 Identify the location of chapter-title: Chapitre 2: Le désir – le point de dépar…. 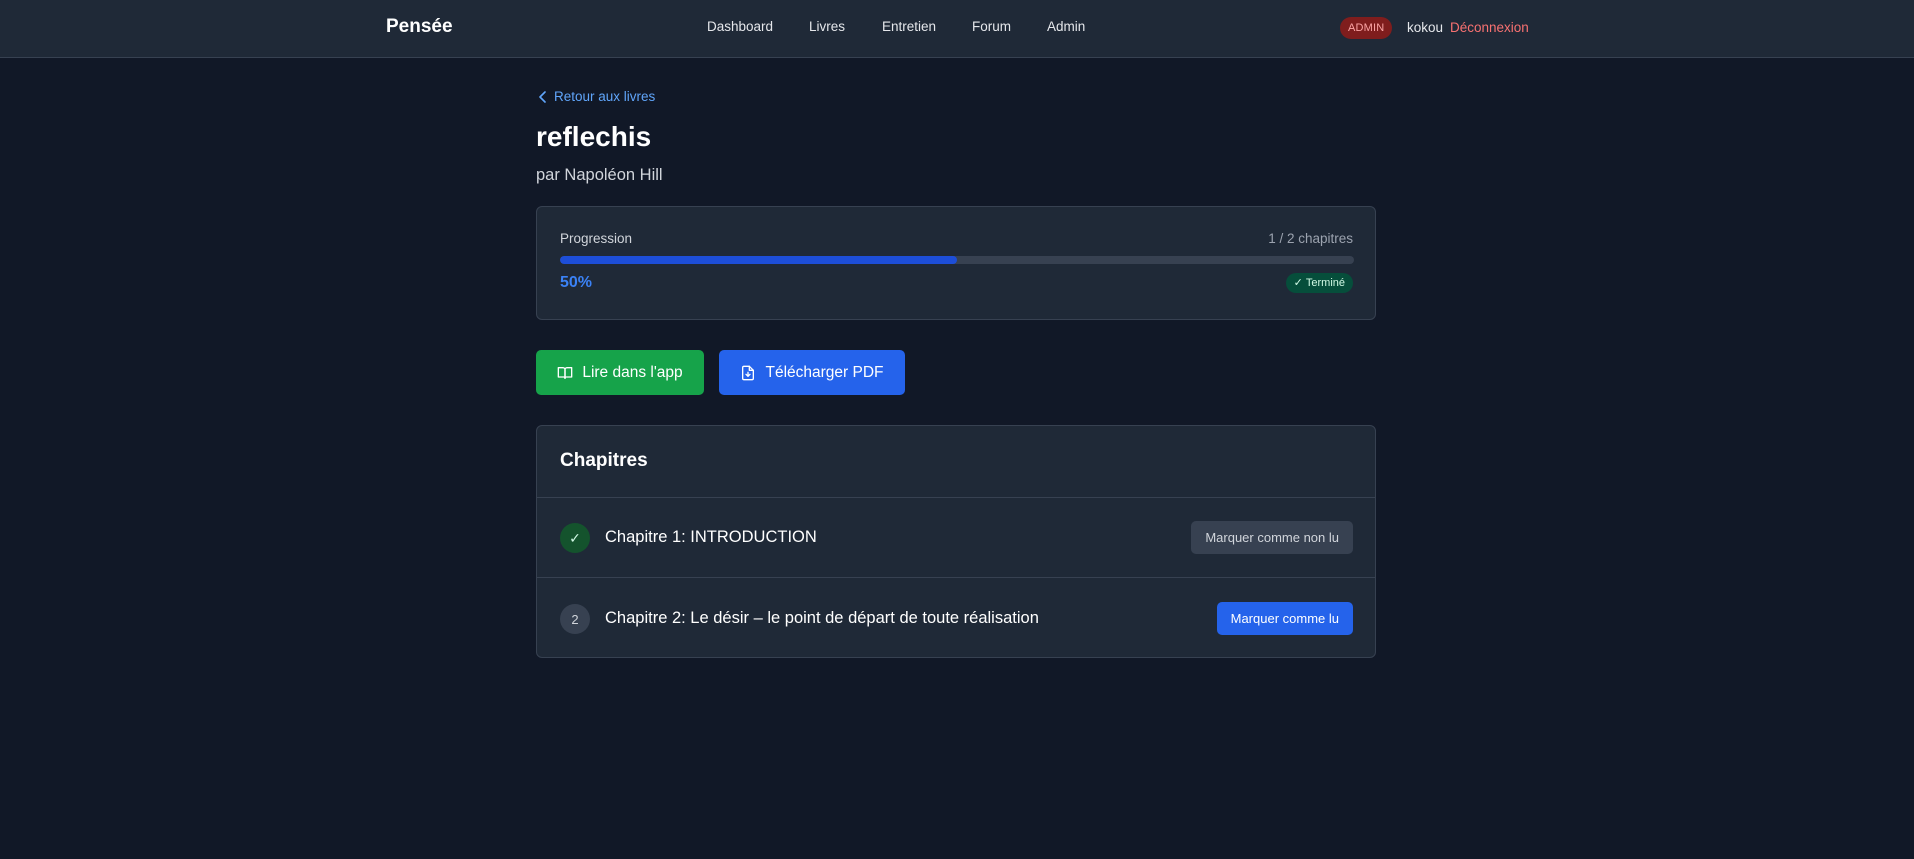
(822, 618).